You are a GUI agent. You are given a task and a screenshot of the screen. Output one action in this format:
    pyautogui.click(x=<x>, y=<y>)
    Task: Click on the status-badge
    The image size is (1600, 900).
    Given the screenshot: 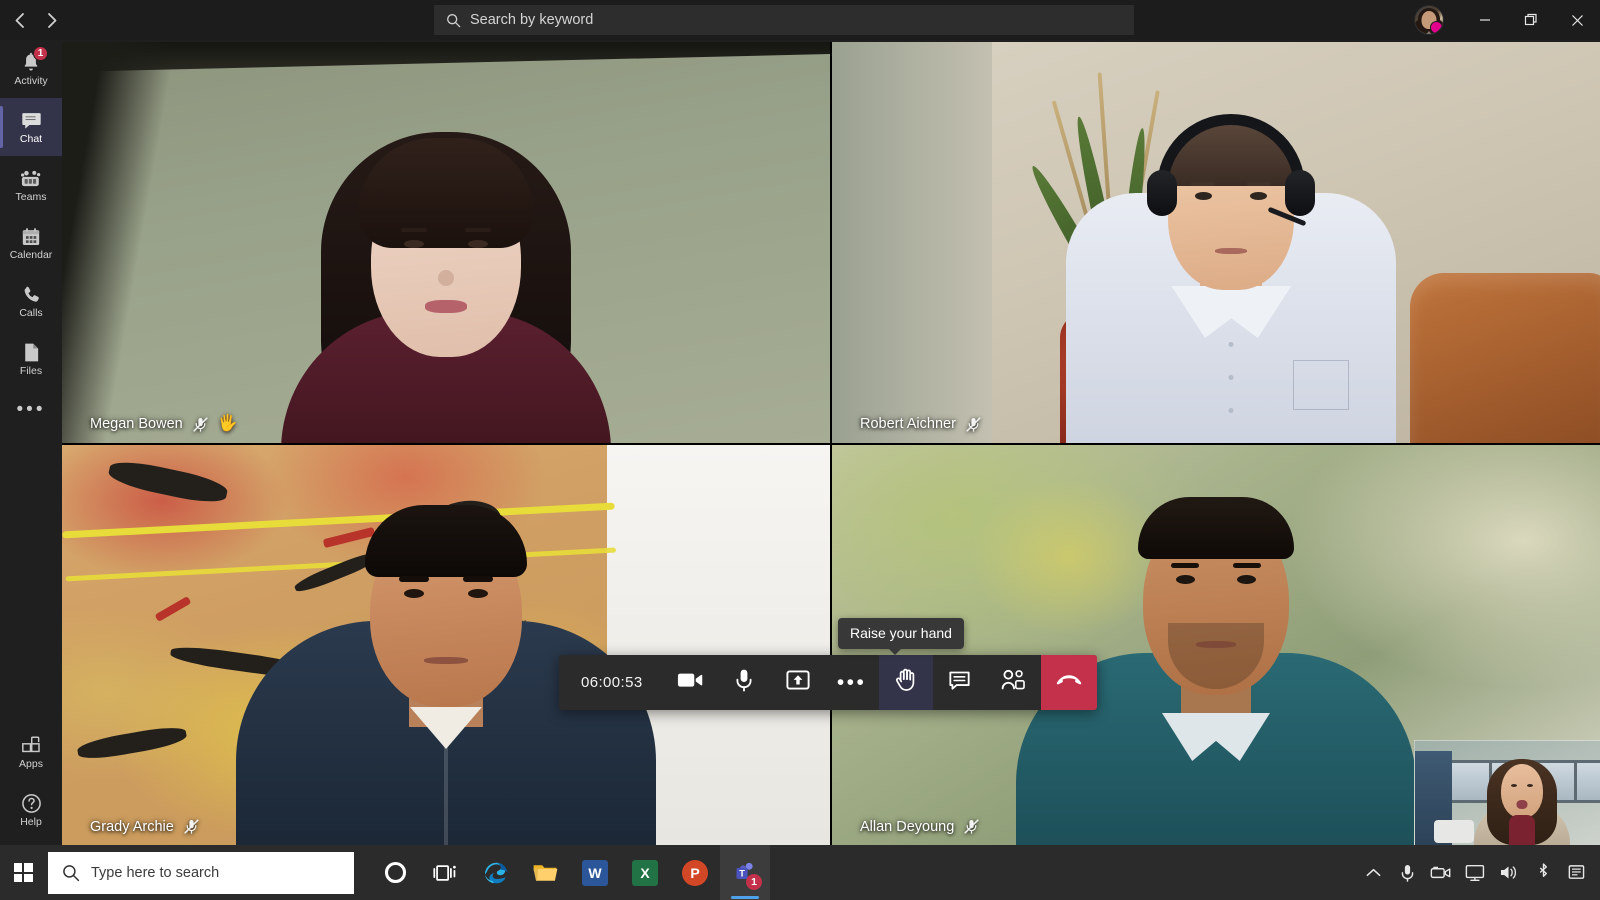 What is the action you would take?
    pyautogui.click(x=1436, y=27)
    